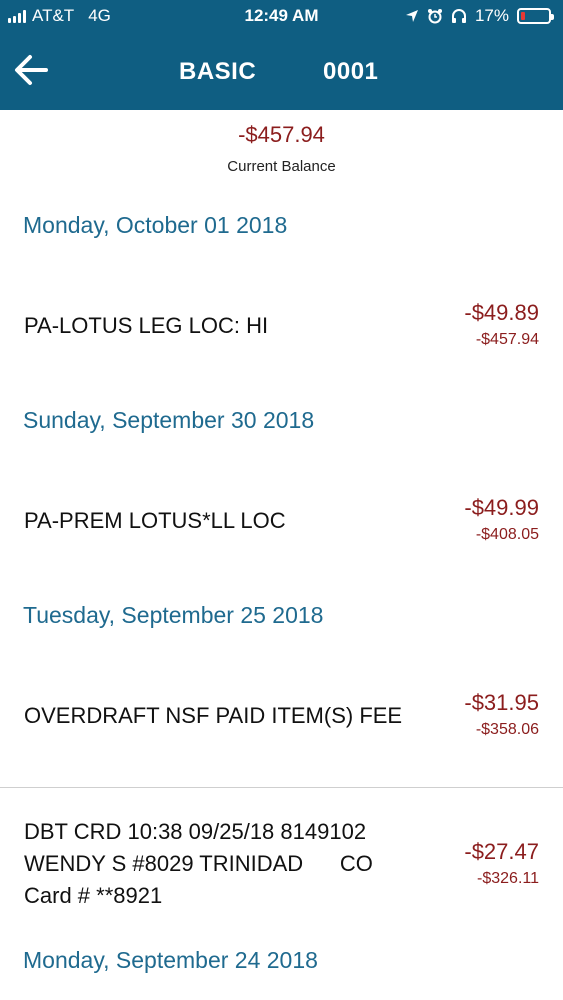 The width and height of the screenshot is (563, 1000). I want to click on transaction-description: OVERDRAFT NSF PAID ITEM(S) FEE, so click(213, 715).